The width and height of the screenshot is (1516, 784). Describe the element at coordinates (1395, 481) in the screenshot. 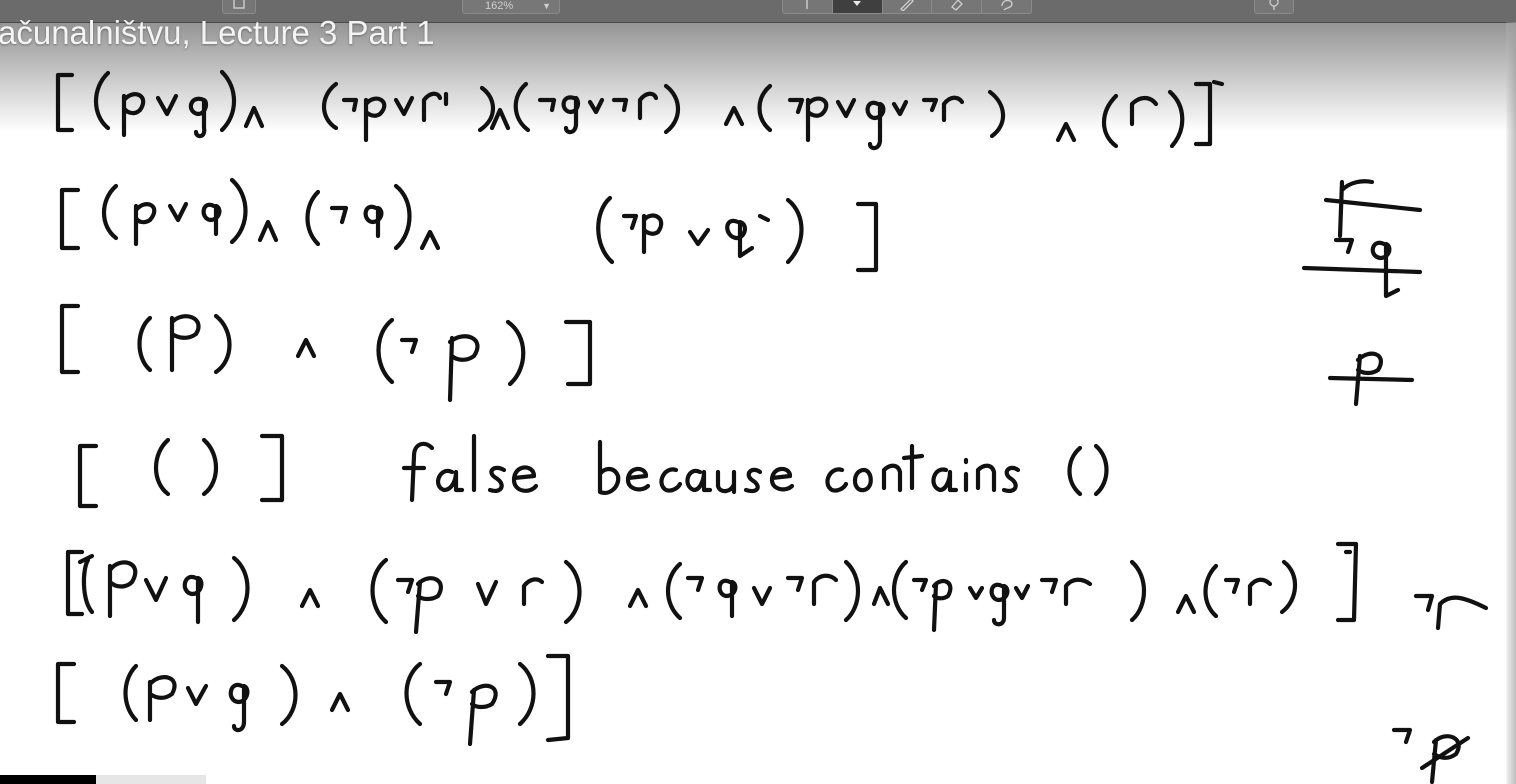

I see `margin-notes` at that location.